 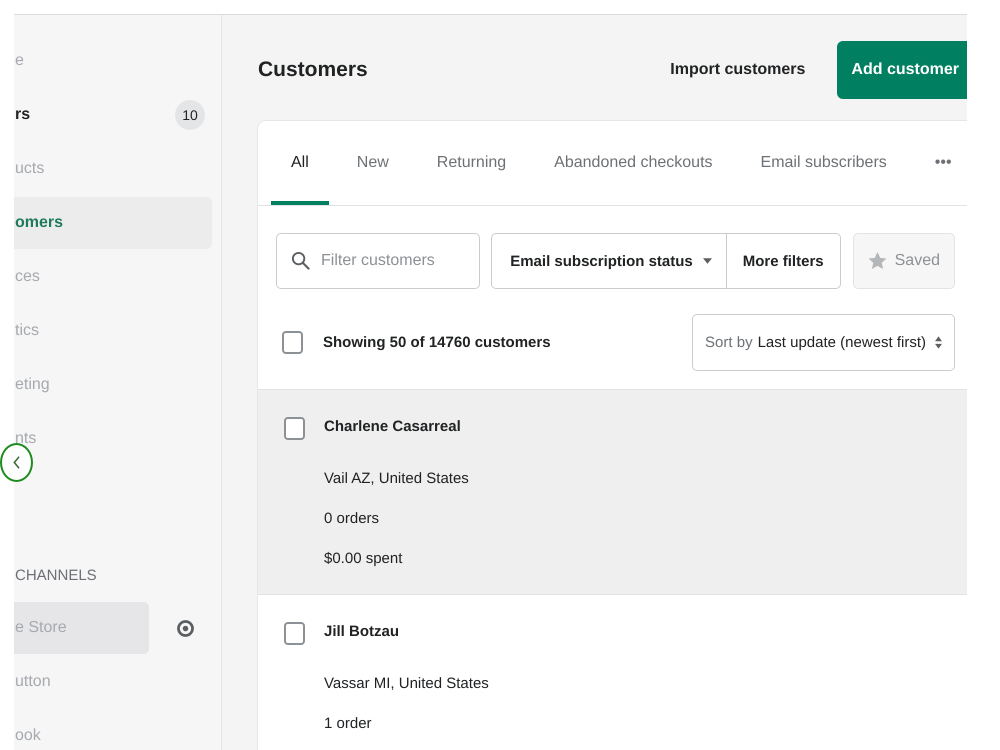 I want to click on customer-location: Vassar MI, United States, so click(x=406, y=684).